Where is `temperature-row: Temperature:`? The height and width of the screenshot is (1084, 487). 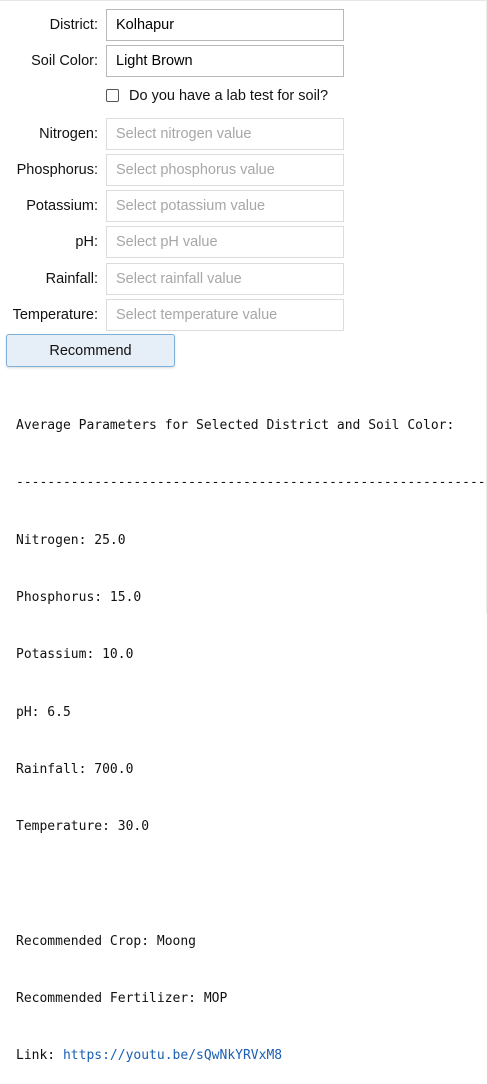 temperature-row: Temperature: is located at coordinates (243, 315).